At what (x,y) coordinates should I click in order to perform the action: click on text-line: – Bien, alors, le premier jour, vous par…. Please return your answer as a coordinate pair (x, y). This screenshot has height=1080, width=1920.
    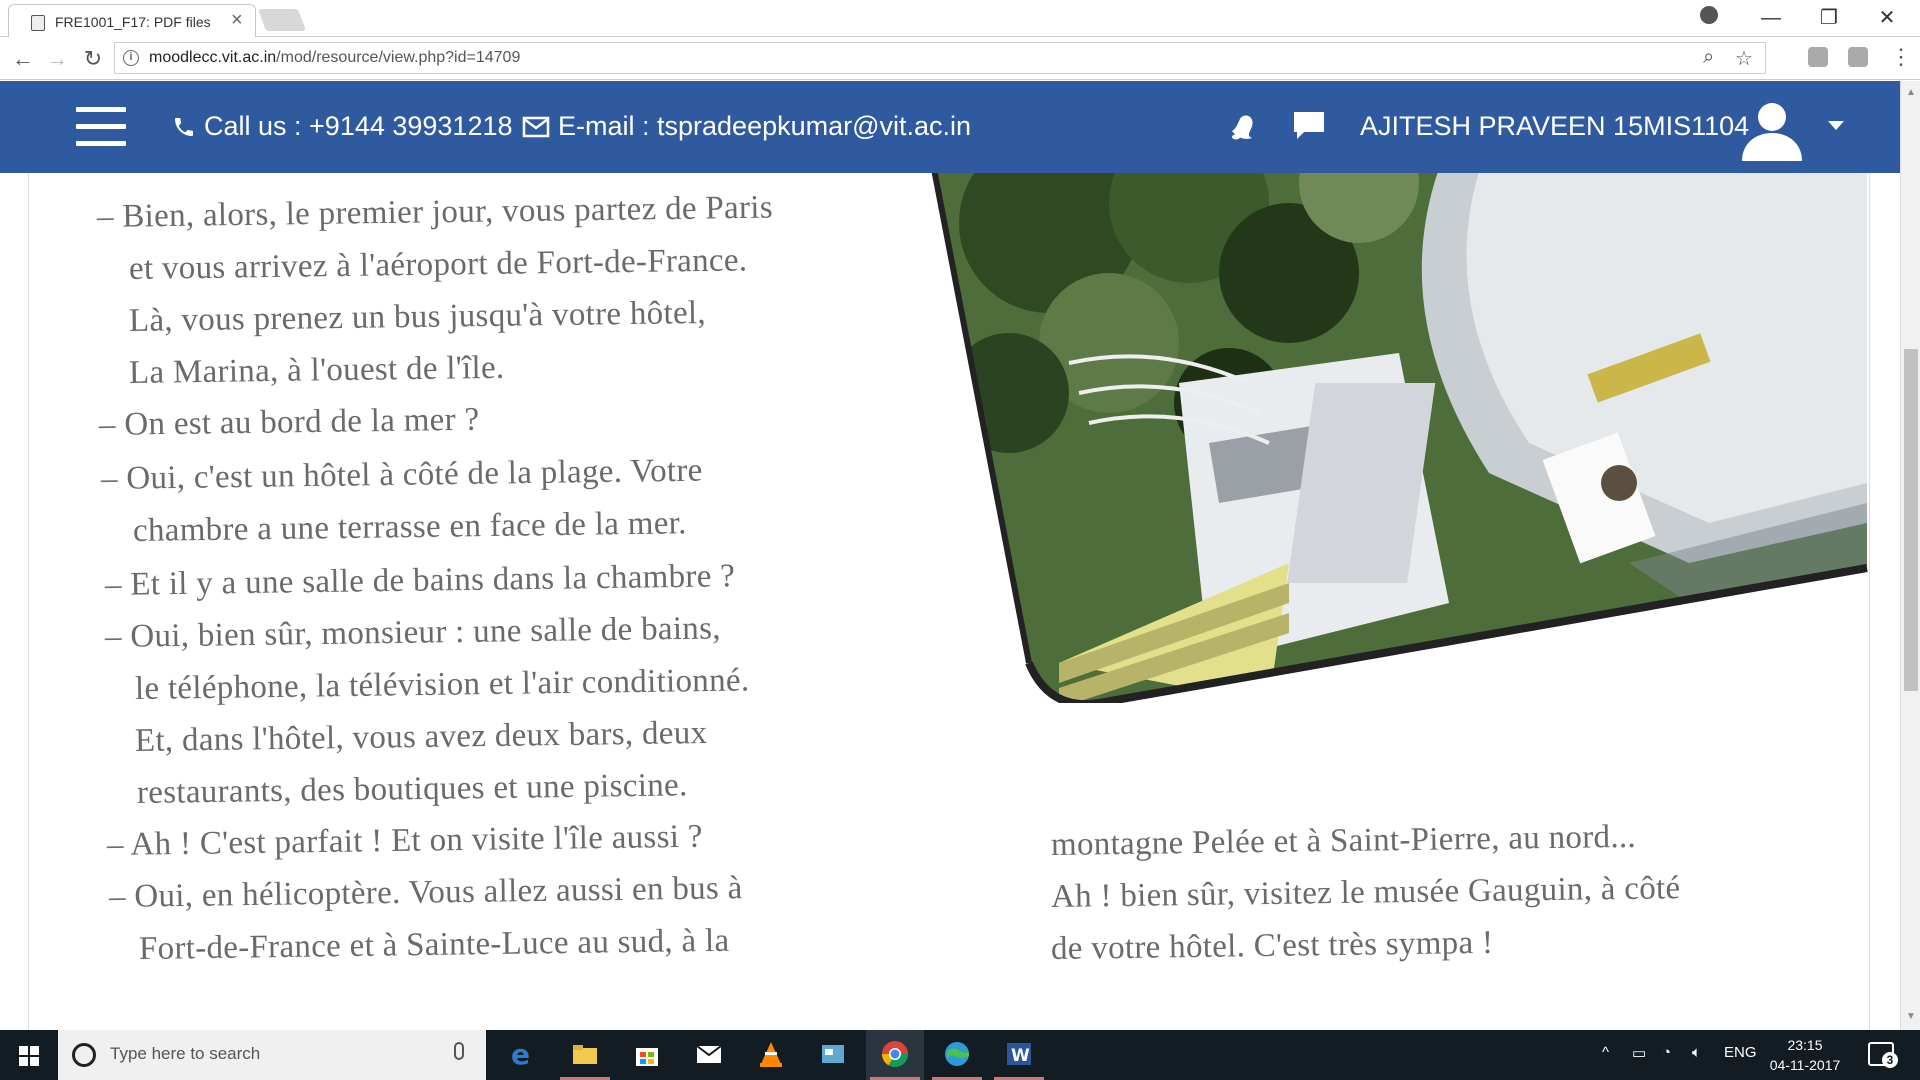
    Looking at the image, I should click on (435, 212).